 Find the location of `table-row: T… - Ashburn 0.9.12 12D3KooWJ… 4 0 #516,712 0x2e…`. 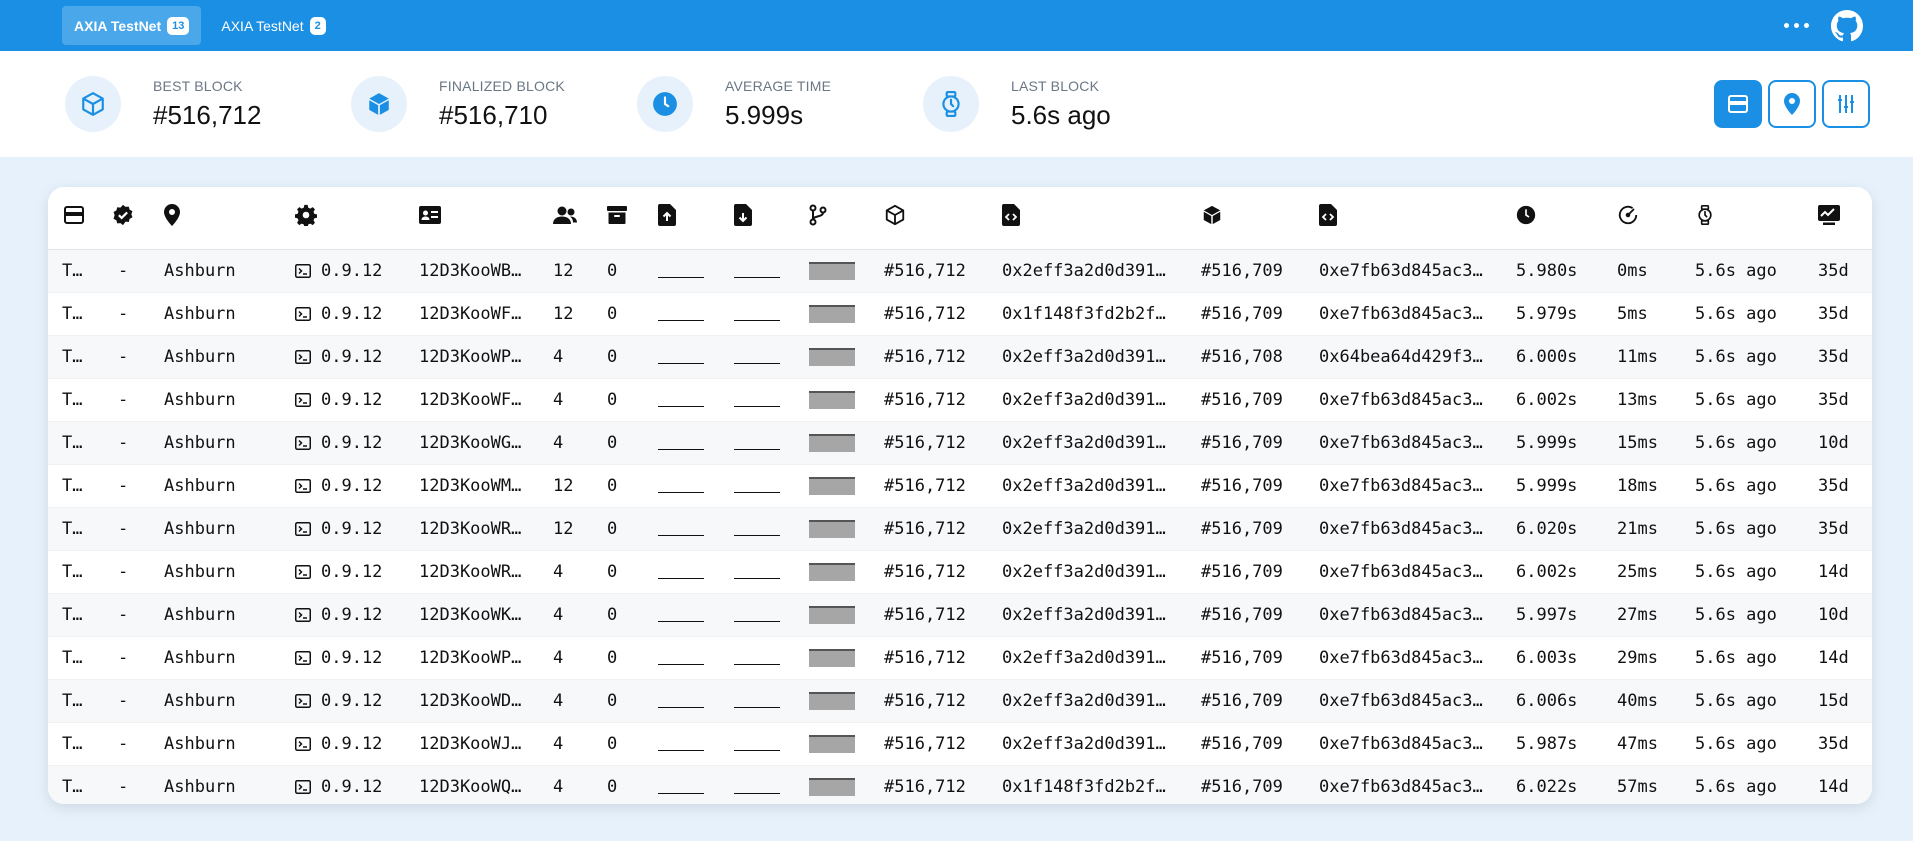

table-row: T… - Ashburn 0.9.12 12D3KooWJ… 4 0 #516,712 0x2e… is located at coordinates (960, 744).